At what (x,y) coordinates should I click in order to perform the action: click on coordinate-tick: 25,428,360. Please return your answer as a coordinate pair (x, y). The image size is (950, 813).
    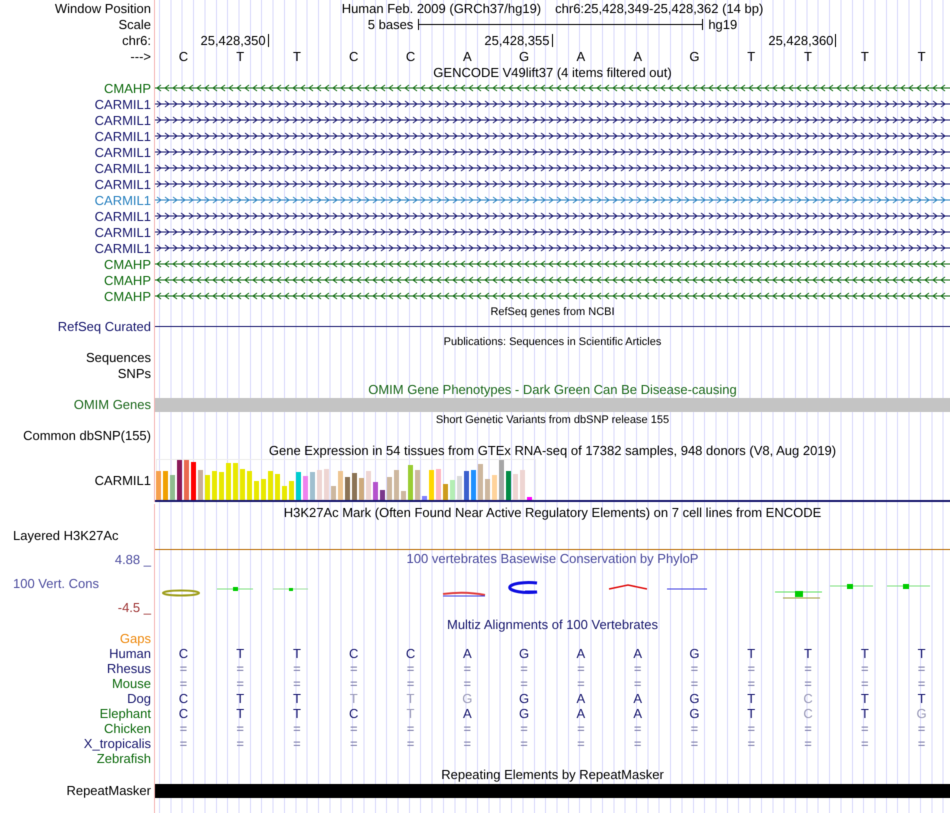
    Looking at the image, I should click on (802, 40).